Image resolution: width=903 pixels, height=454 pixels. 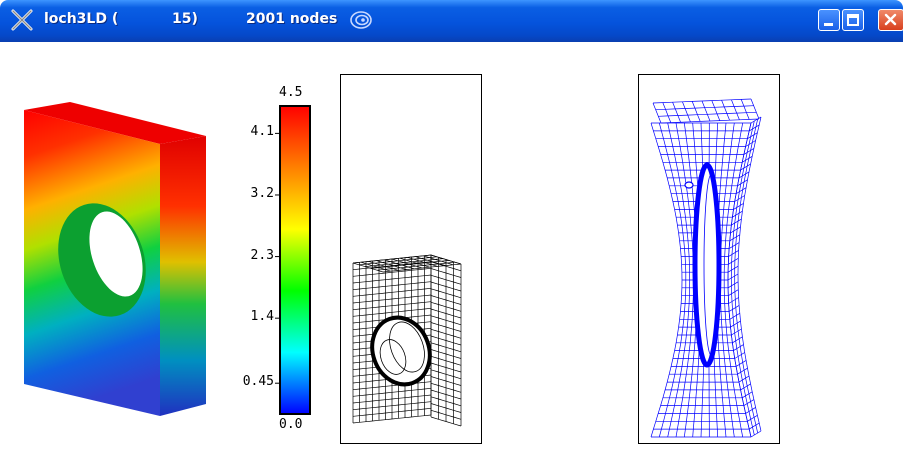 I want to click on swirl-icon, so click(x=361, y=20).